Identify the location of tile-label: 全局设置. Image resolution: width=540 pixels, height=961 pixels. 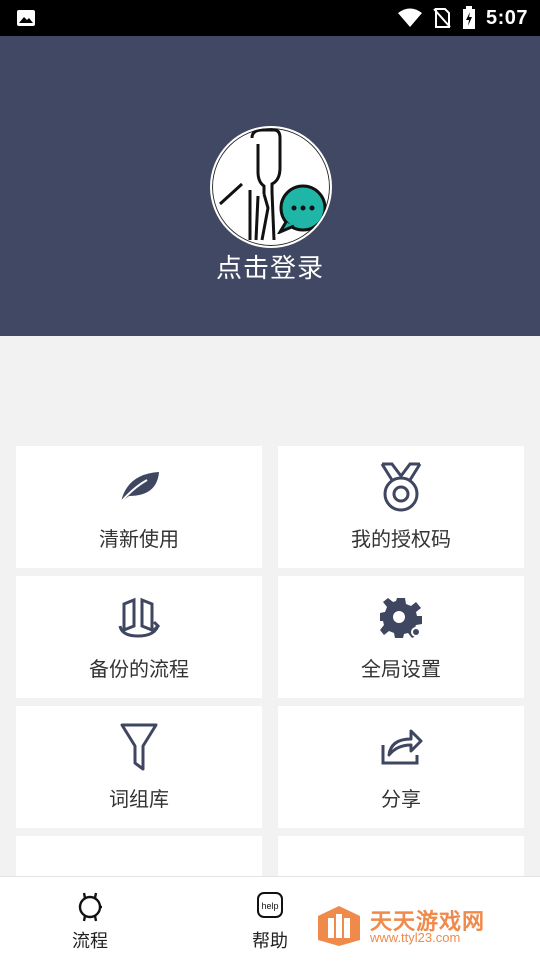
(401, 669).